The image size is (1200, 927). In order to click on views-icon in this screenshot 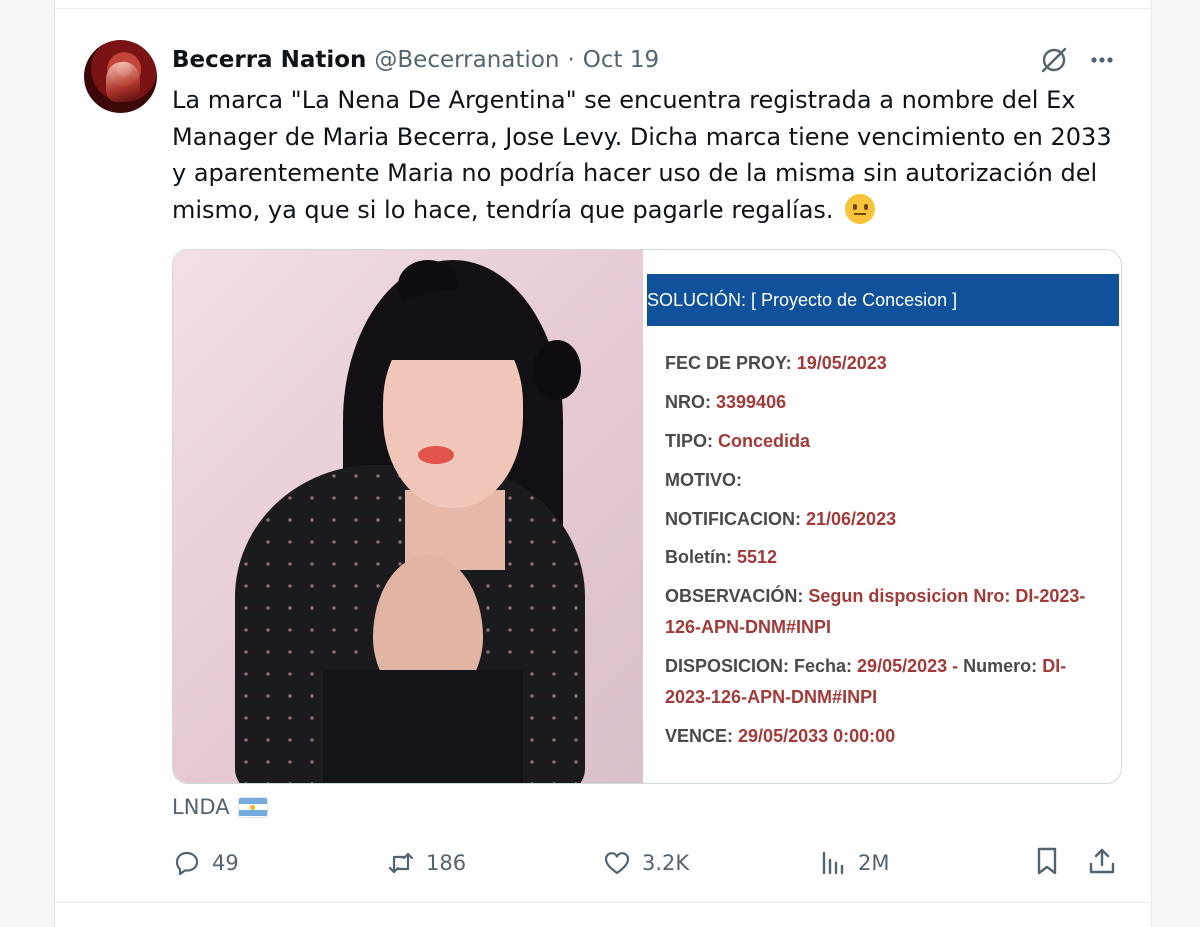, I will do `click(833, 863)`.